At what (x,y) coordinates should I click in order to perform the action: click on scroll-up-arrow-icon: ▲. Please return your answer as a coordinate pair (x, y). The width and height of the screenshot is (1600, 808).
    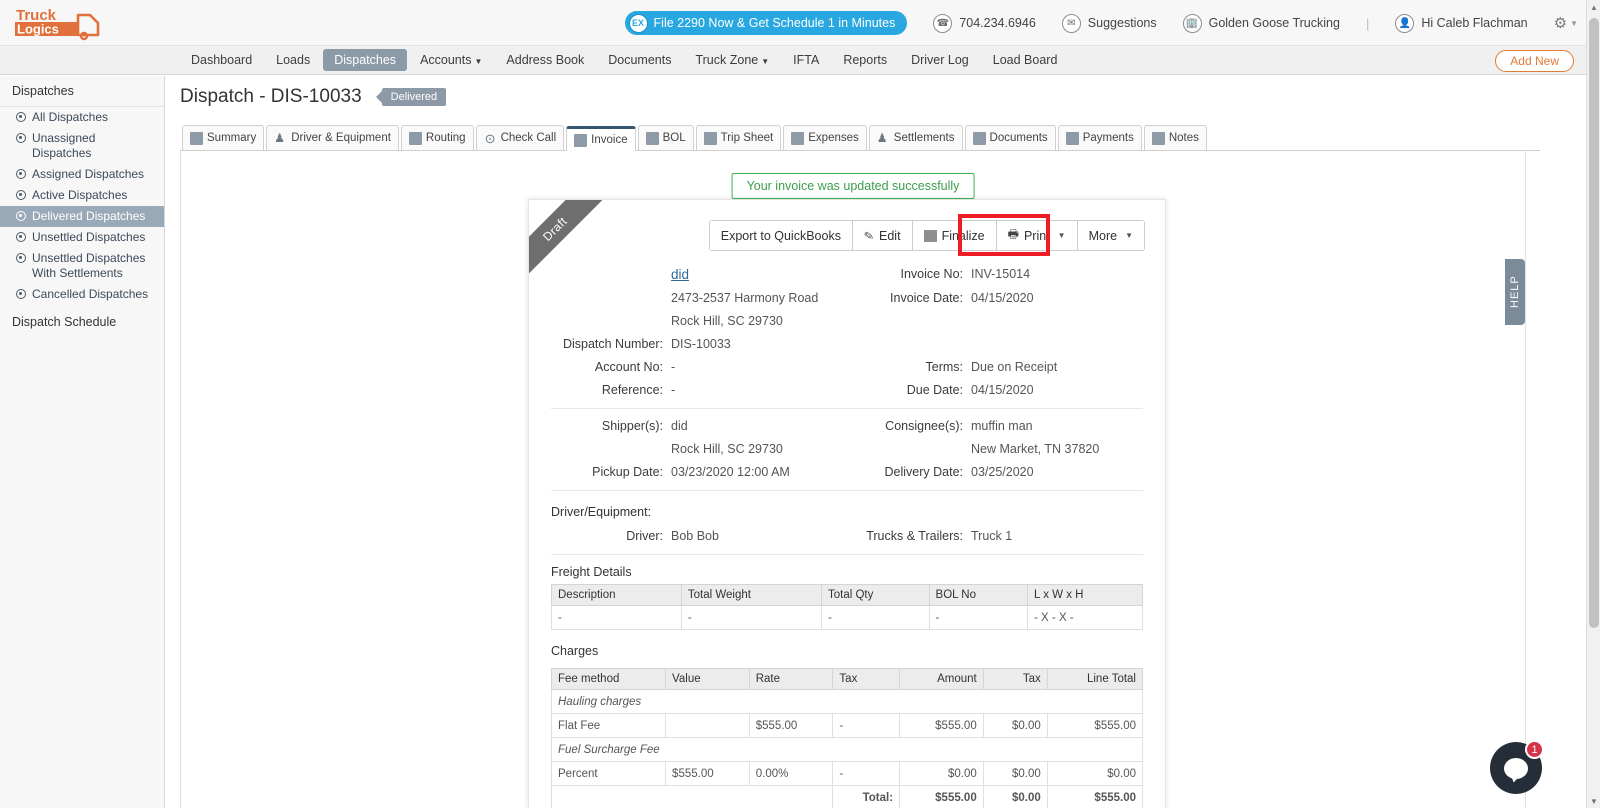
    Looking at the image, I should click on (1593, 7).